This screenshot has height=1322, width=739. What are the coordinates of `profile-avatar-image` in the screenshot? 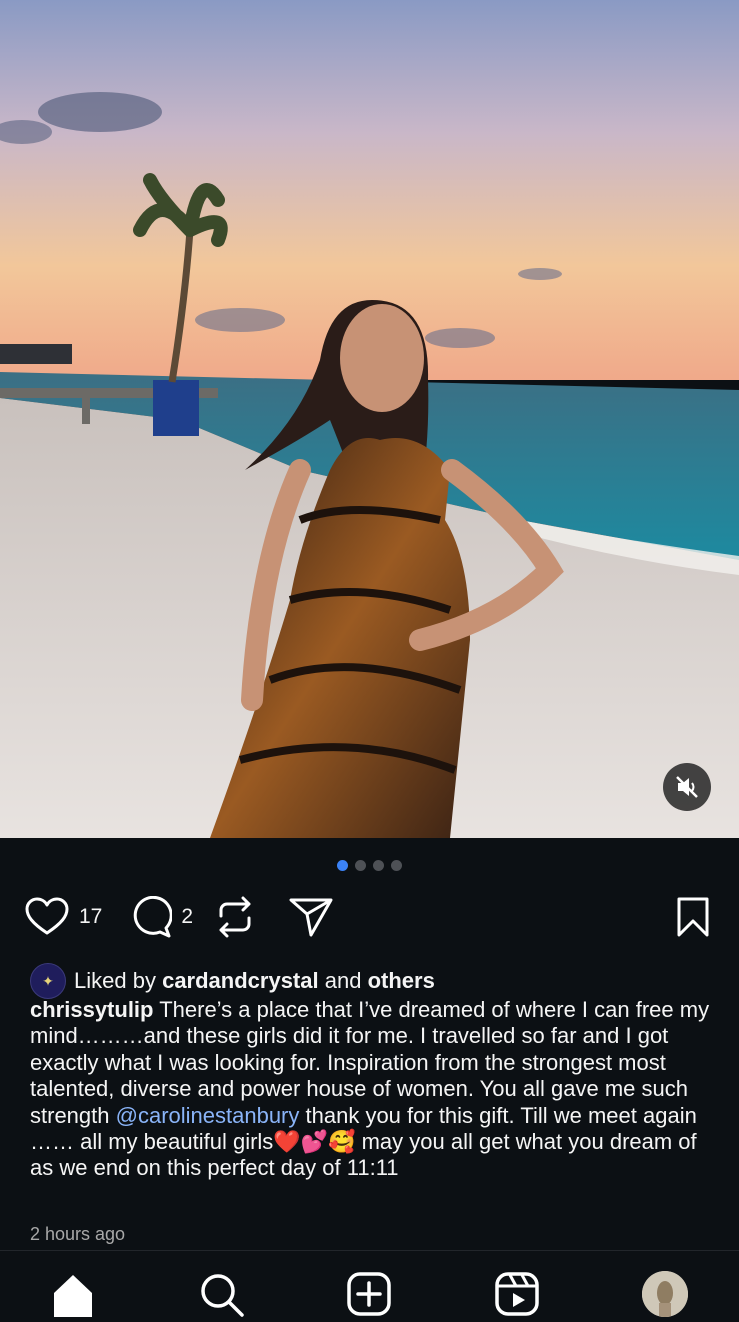 It's located at (665, 1294).